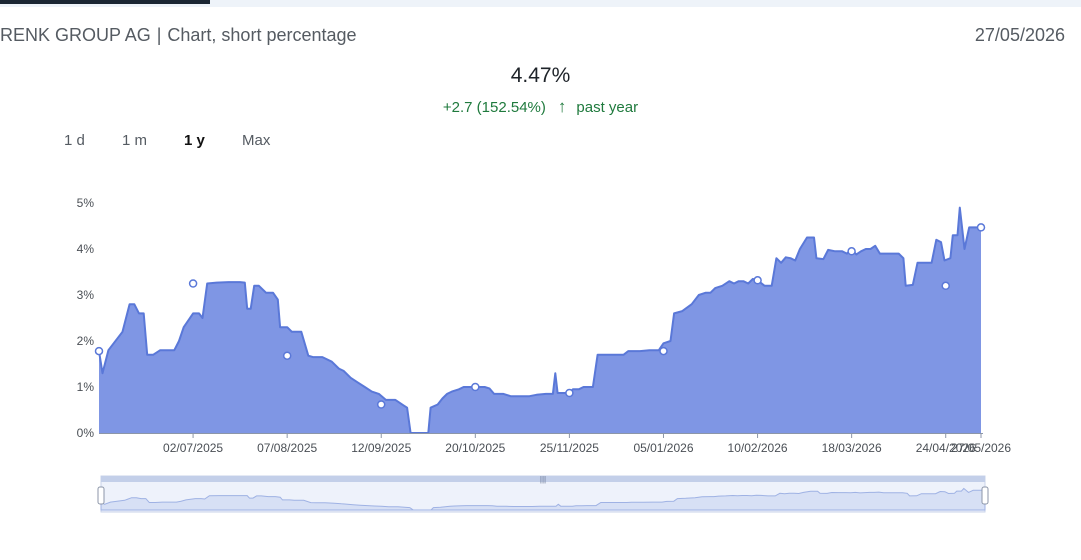  What do you see at coordinates (981, 448) in the screenshot?
I see `x-tick-label: 27/05/2026` at bounding box center [981, 448].